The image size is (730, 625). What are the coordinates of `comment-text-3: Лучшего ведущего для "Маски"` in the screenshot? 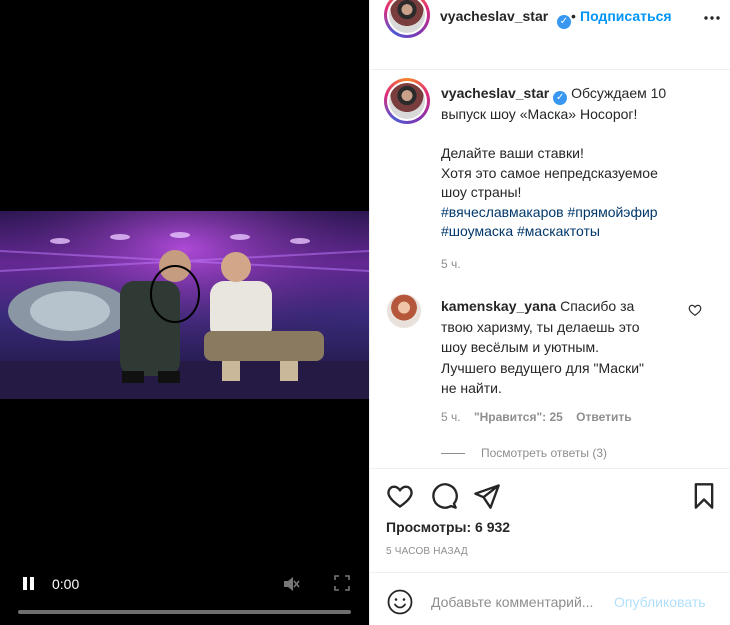 It's located at (542, 367).